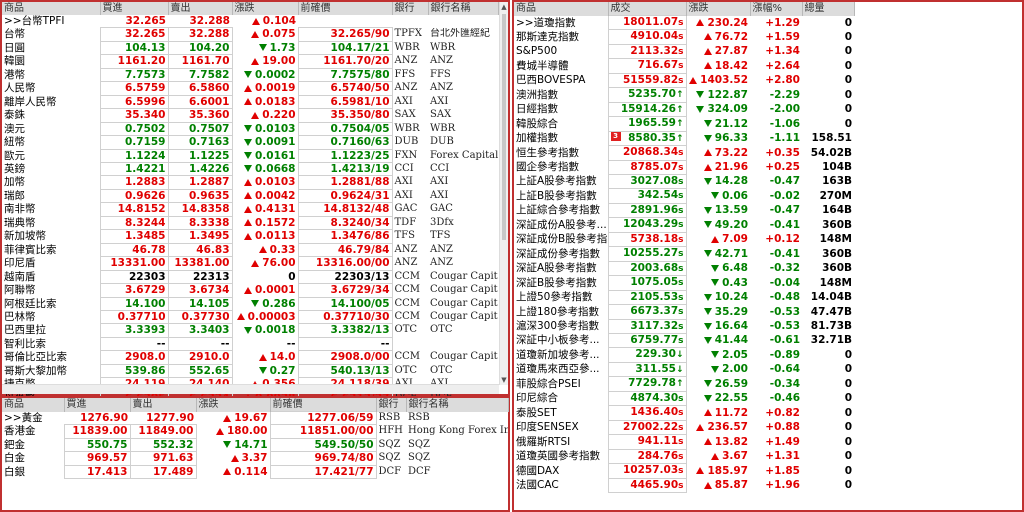 The height and width of the screenshot is (512, 1024). I want to click on column-header: 商品, so click(51, 8).